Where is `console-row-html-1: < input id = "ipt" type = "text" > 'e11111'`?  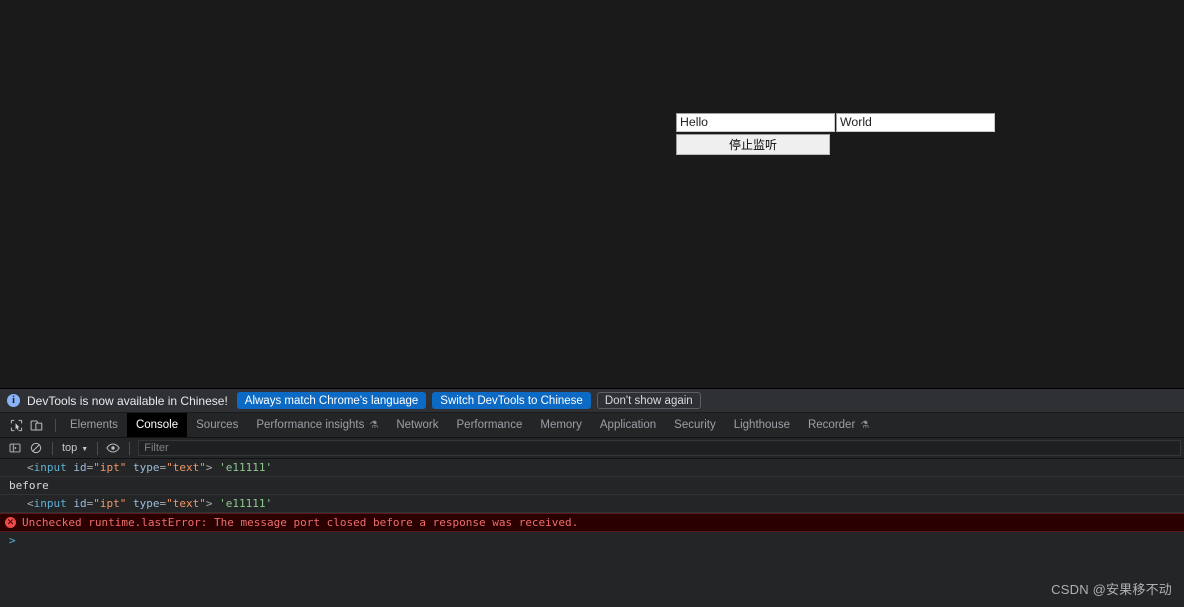 console-row-html-1: < input id = "ipt" type = "text" > 'e11111' is located at coordinates (592, 468).